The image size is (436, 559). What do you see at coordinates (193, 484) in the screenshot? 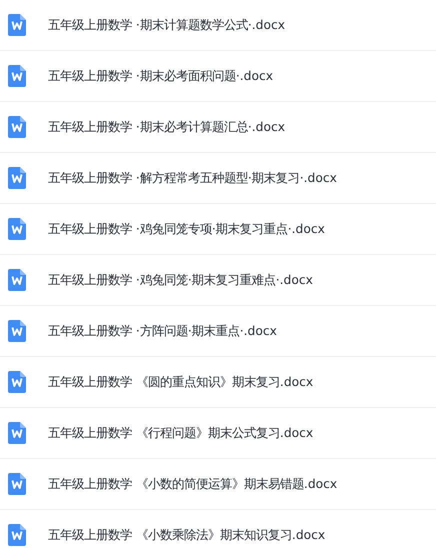
I see `file-name: 五年级上册数学 《小数的简便运算》期末易错题.docx` at bounding box center [193, 484].